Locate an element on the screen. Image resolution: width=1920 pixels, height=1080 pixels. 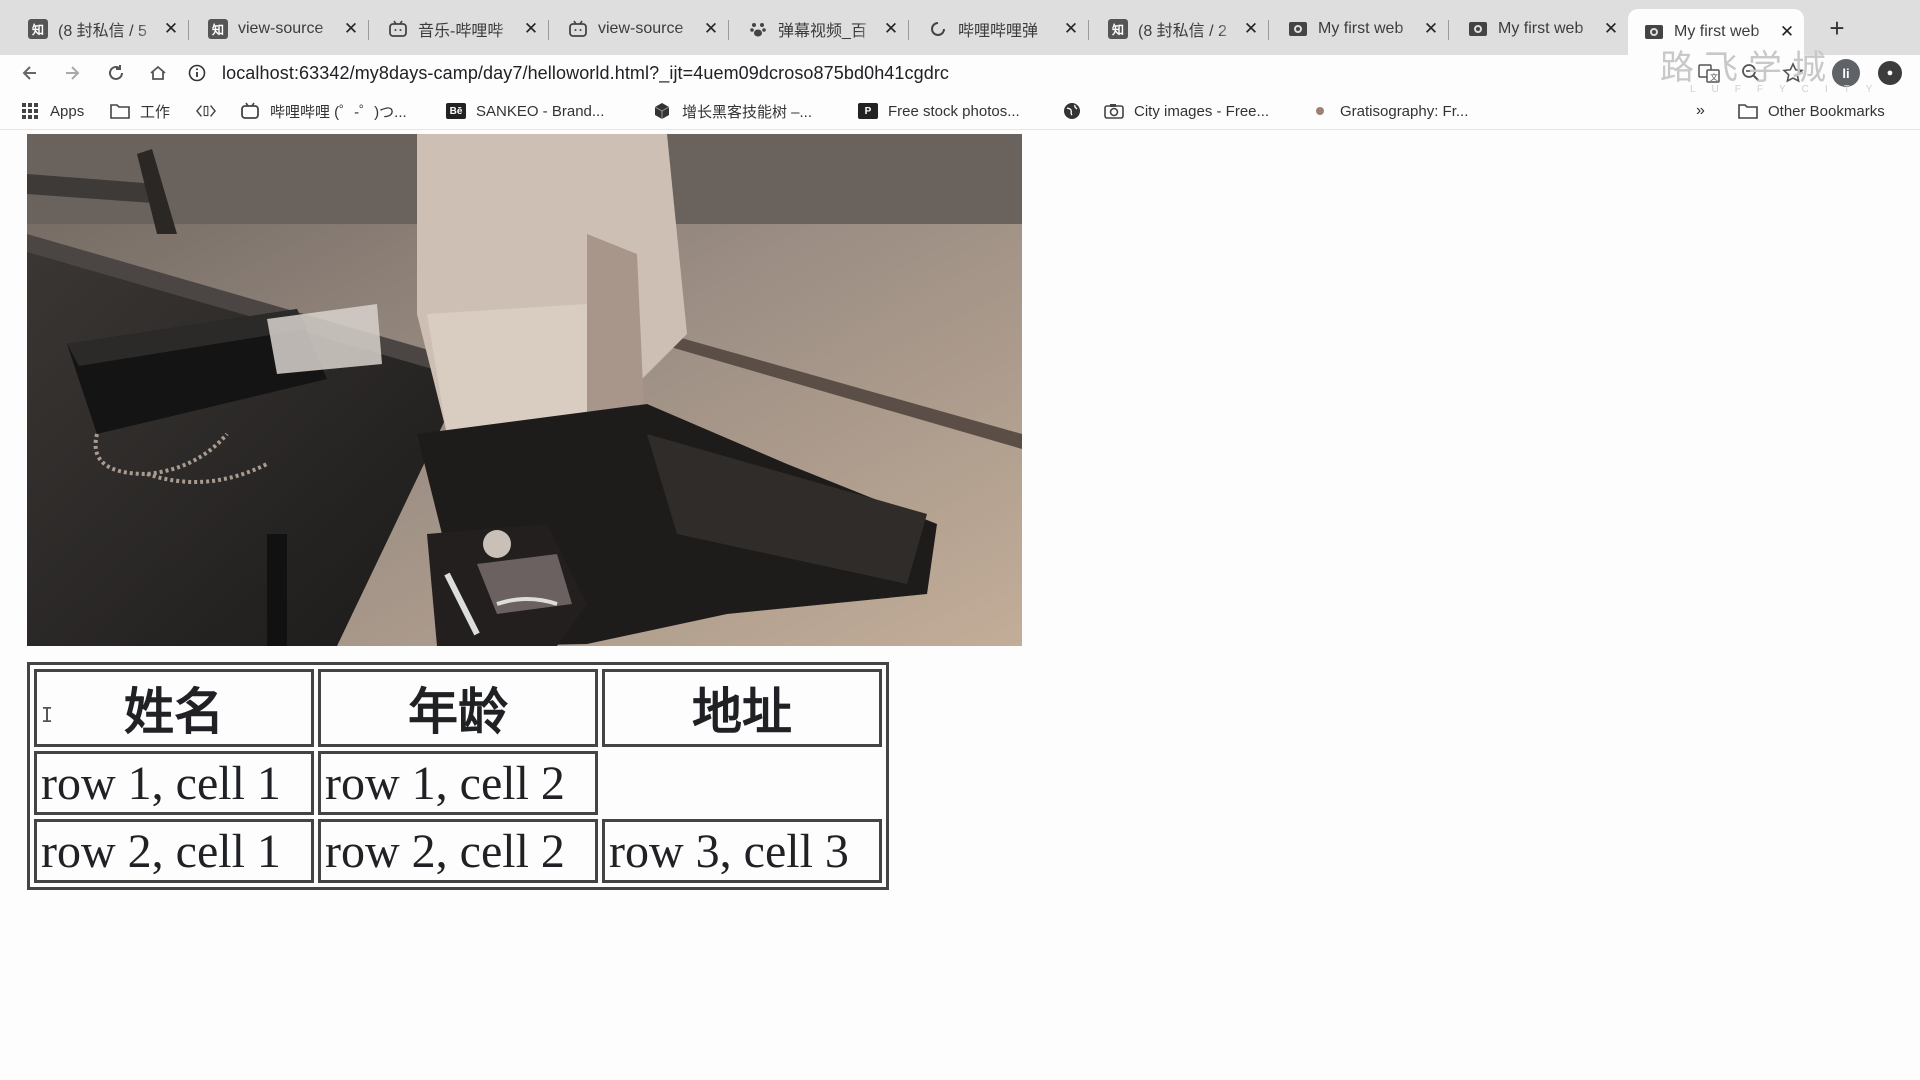
browser-tab: 知 view-source ✕ is located at coordinates (280, 29).